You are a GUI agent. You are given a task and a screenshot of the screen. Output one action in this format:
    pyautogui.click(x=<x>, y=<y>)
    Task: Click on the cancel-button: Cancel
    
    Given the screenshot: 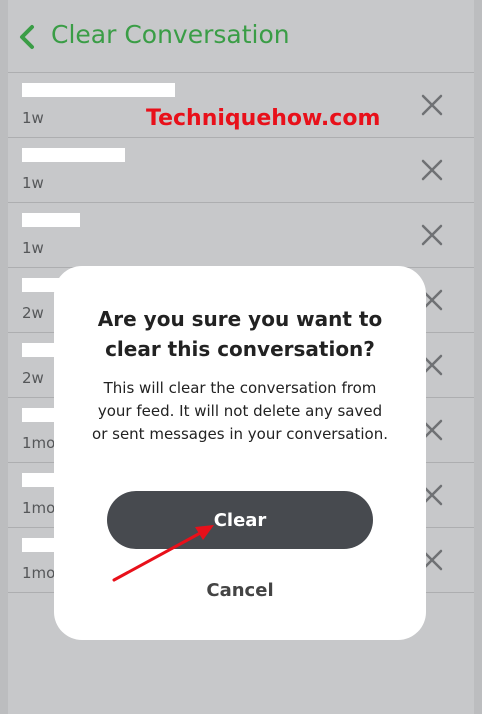 What is the action you would take?
    pyautogui.click(x=240, y=590)
    